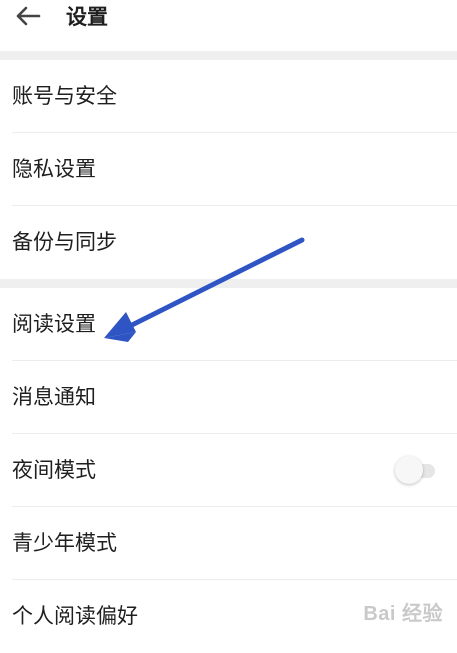  Describe the element at coordinates (54, 469) in the screenshot. I see `night-mode-label: 夜间模式` at that location.